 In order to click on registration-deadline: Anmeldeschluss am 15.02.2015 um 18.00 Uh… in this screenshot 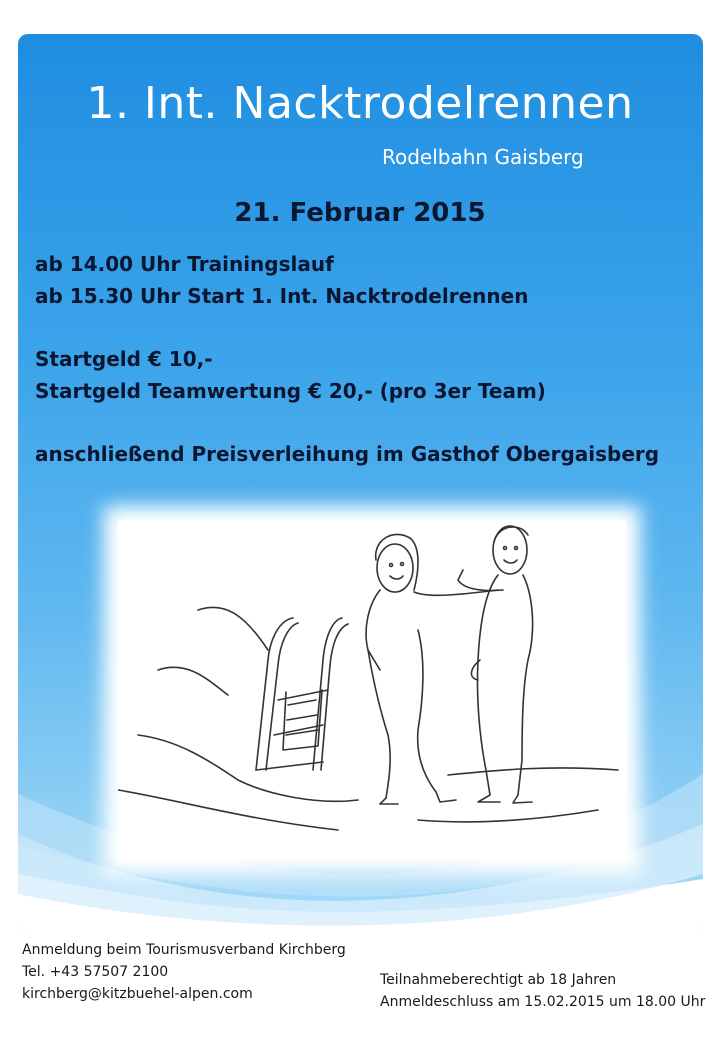, I will do `click(543, 1002)`.